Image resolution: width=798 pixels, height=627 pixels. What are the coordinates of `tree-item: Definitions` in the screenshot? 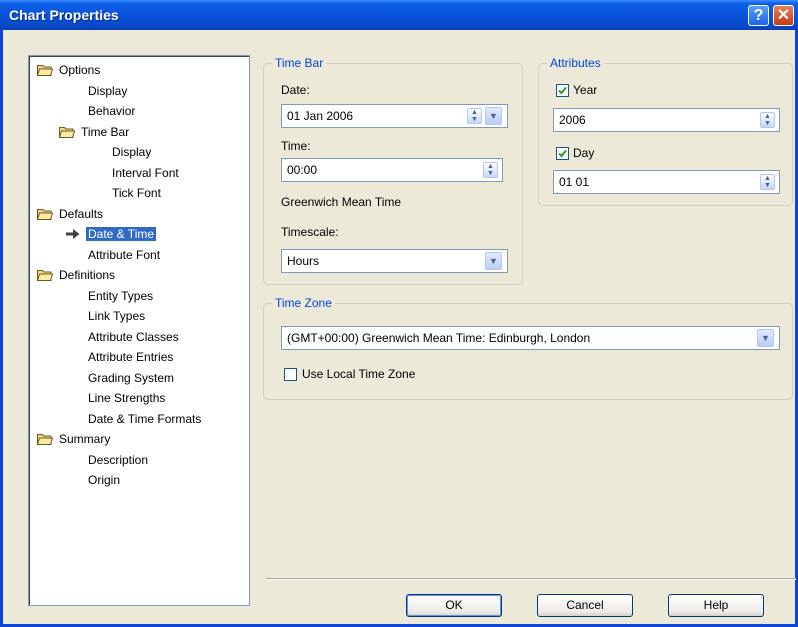 It's located at (77, 275).